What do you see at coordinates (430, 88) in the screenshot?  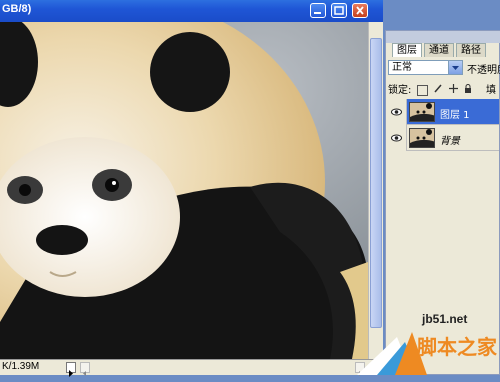 I see `lock-row: 锁定:` at bounding box center [430, 88].